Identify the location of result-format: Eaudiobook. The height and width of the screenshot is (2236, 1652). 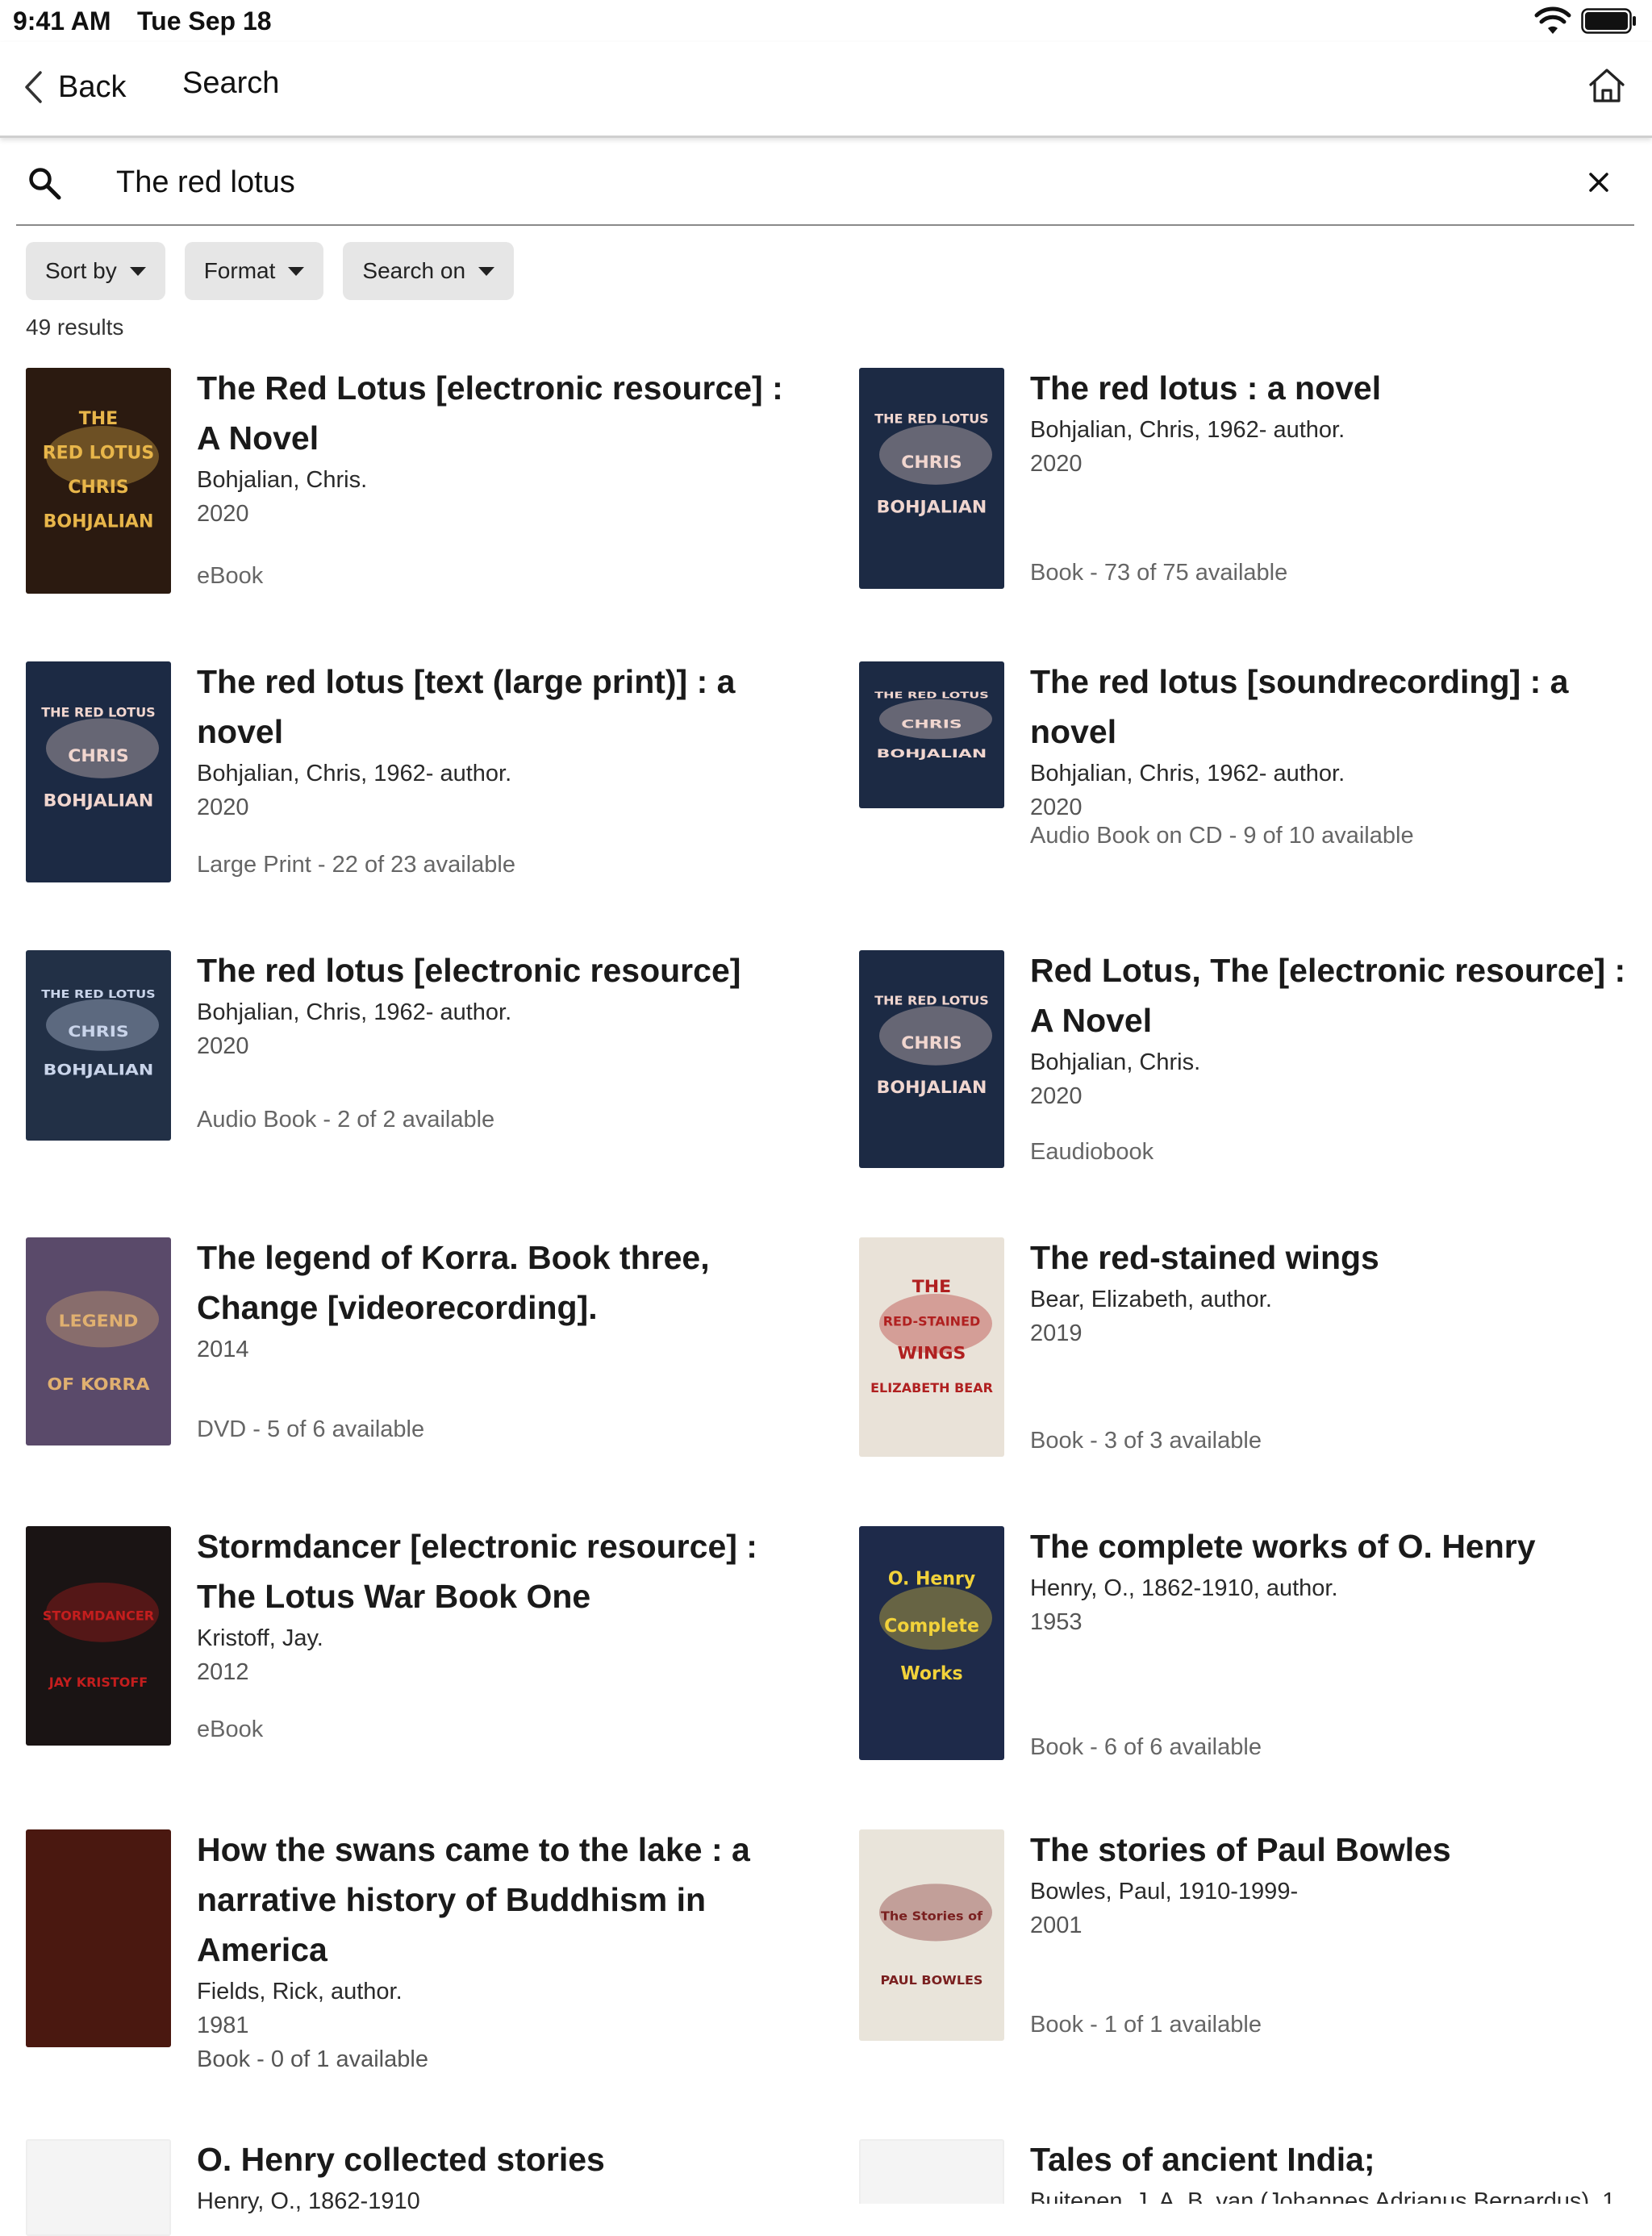
(1092, 1152).